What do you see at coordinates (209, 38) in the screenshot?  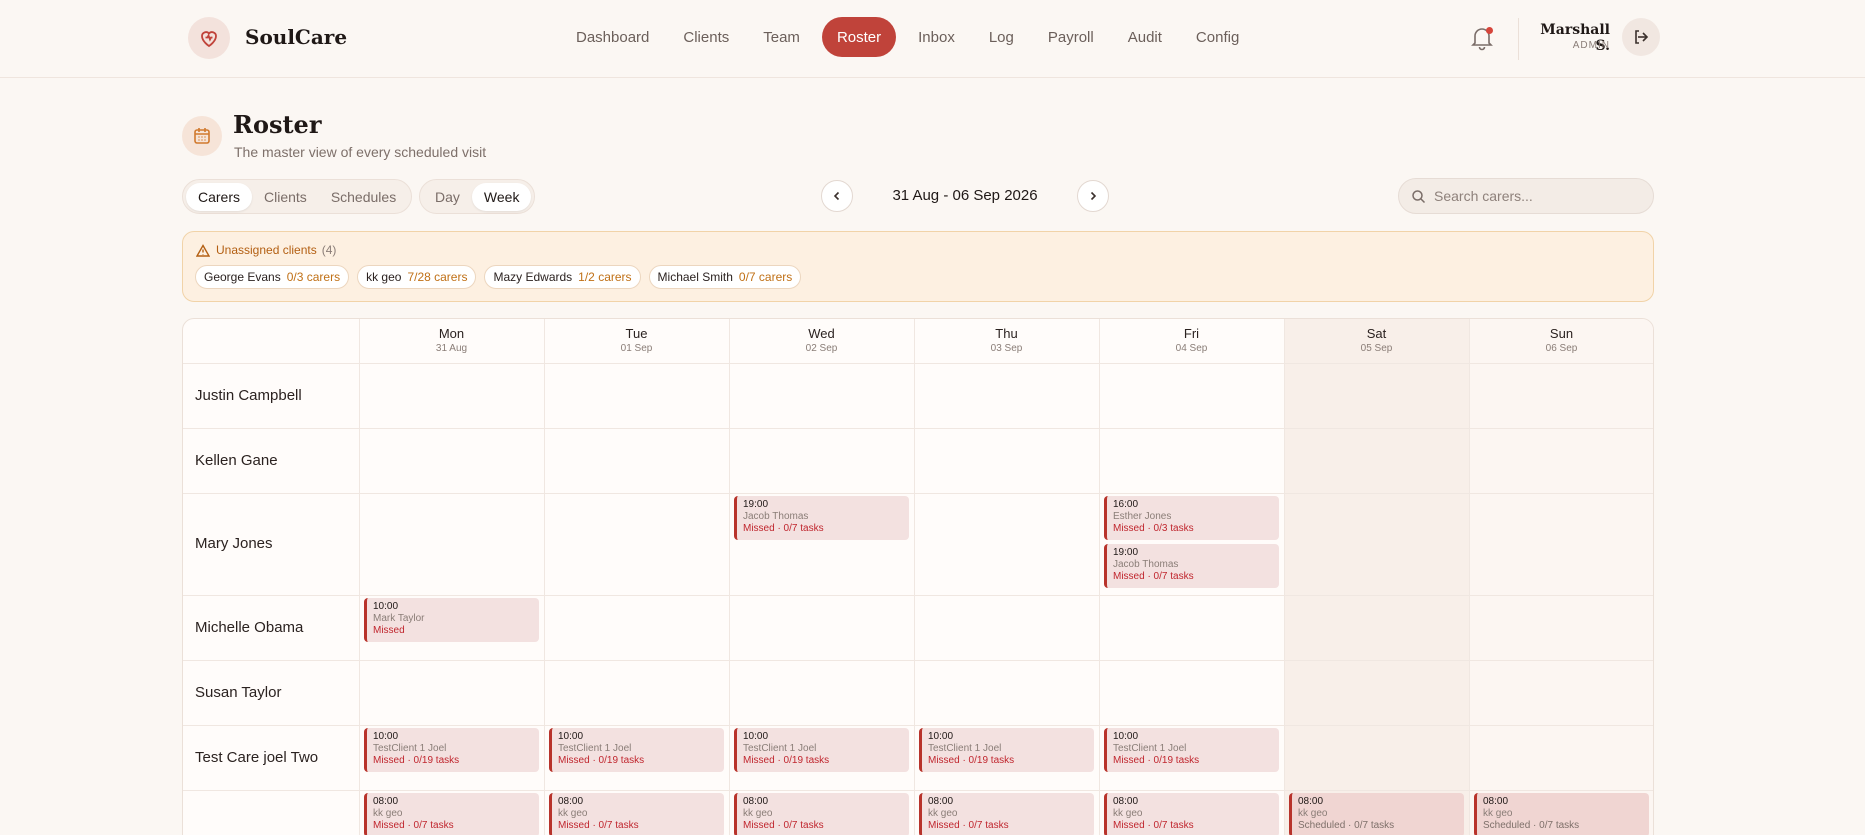 I see `heart-logo-icon` at bounding box center [209, 38].